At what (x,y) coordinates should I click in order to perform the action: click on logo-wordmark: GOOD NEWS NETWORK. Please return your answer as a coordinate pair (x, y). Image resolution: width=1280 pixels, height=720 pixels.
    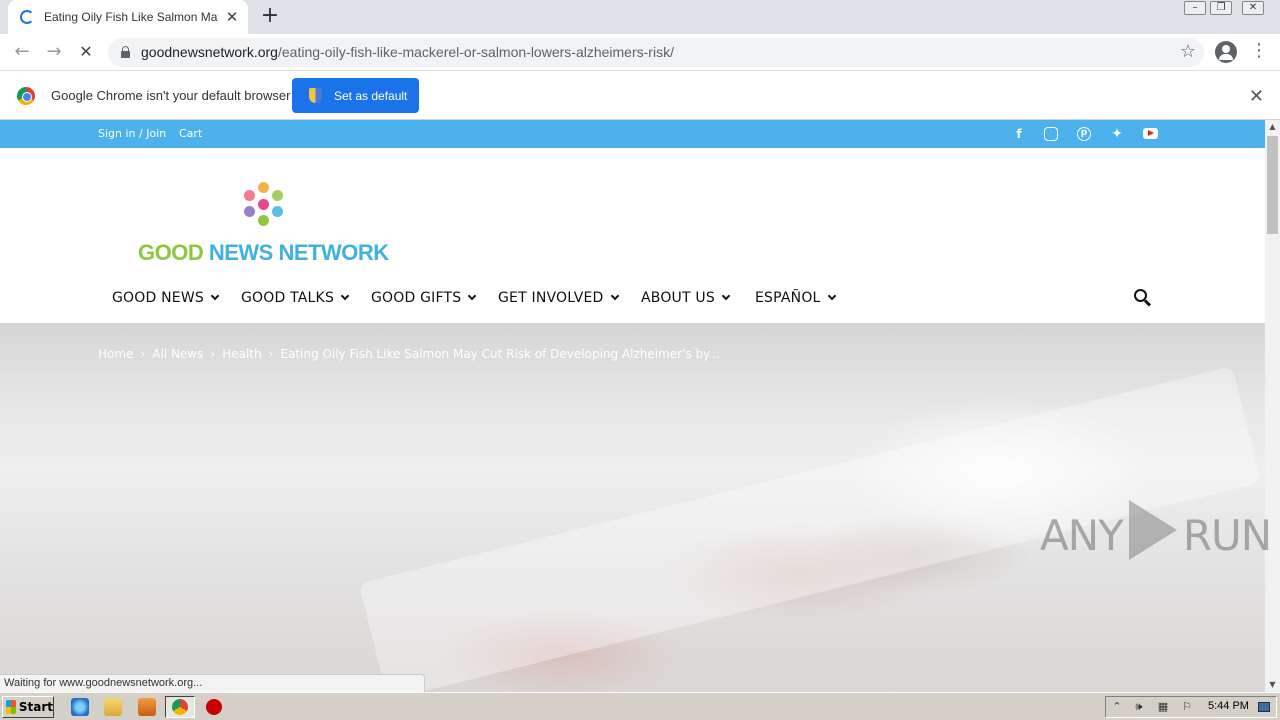
    Looking at the image, I should click on (263, 253).